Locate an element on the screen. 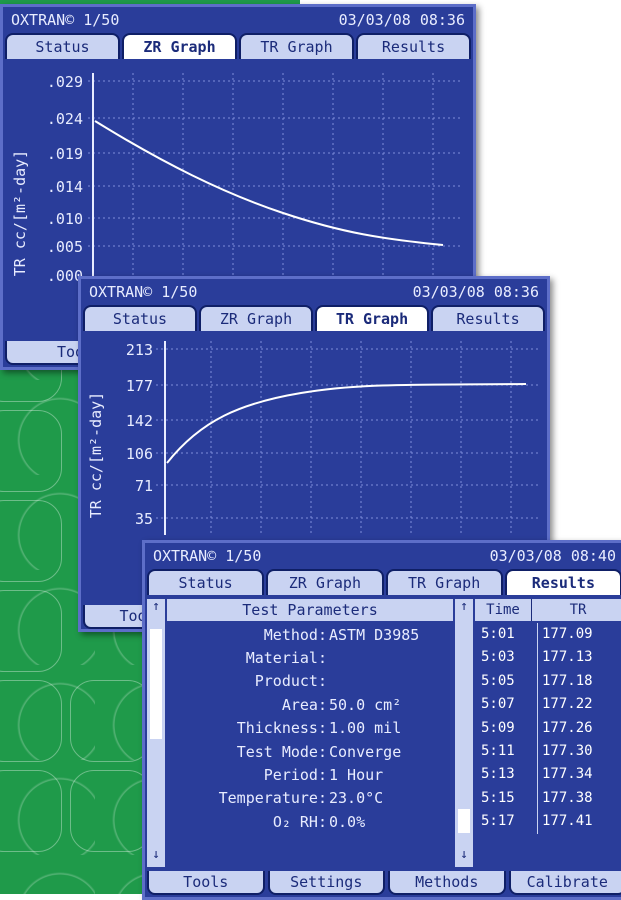  y-tick-label: 71 is located at coordinates (144, 486).